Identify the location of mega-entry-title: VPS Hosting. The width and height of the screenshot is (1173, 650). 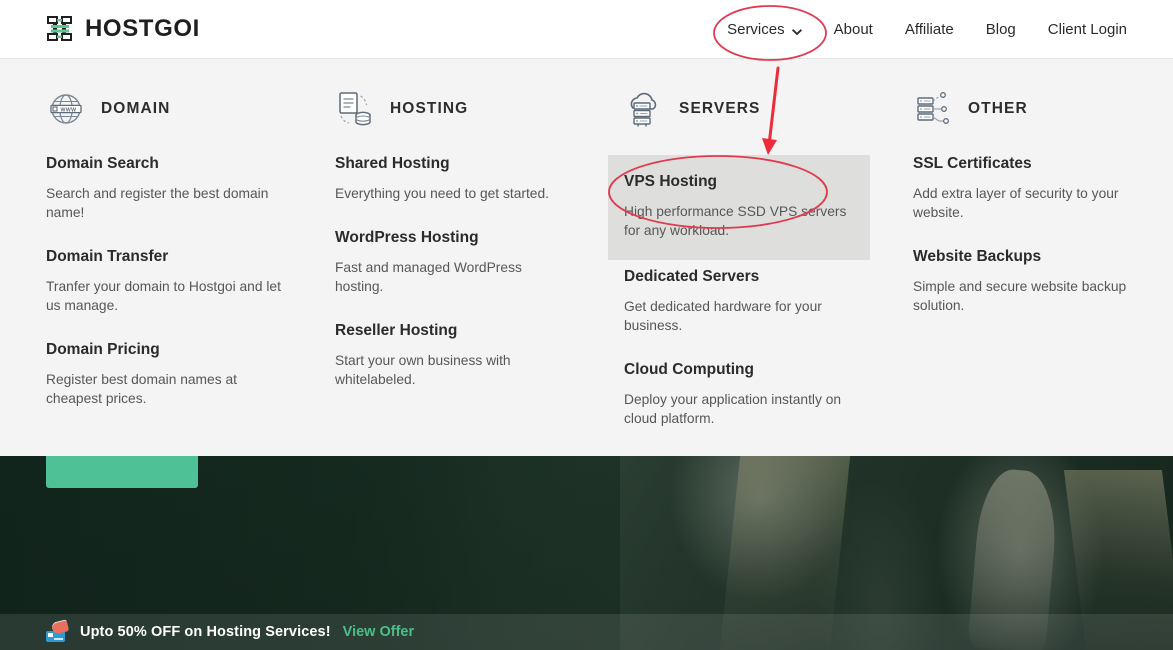
(739, 182).